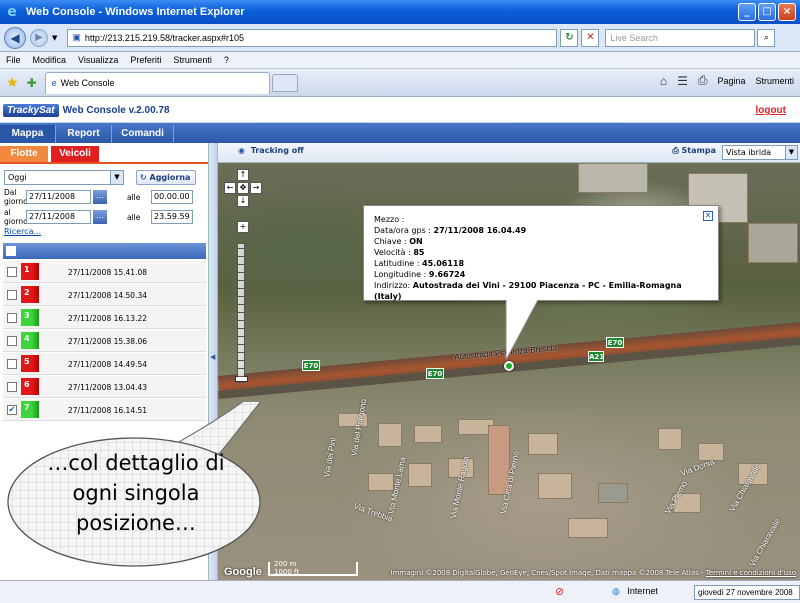 This screenshot has width=800, height=603. I want to click on vehicle-row: 4 27/11/2008 15.38.06, so click(104, 341).